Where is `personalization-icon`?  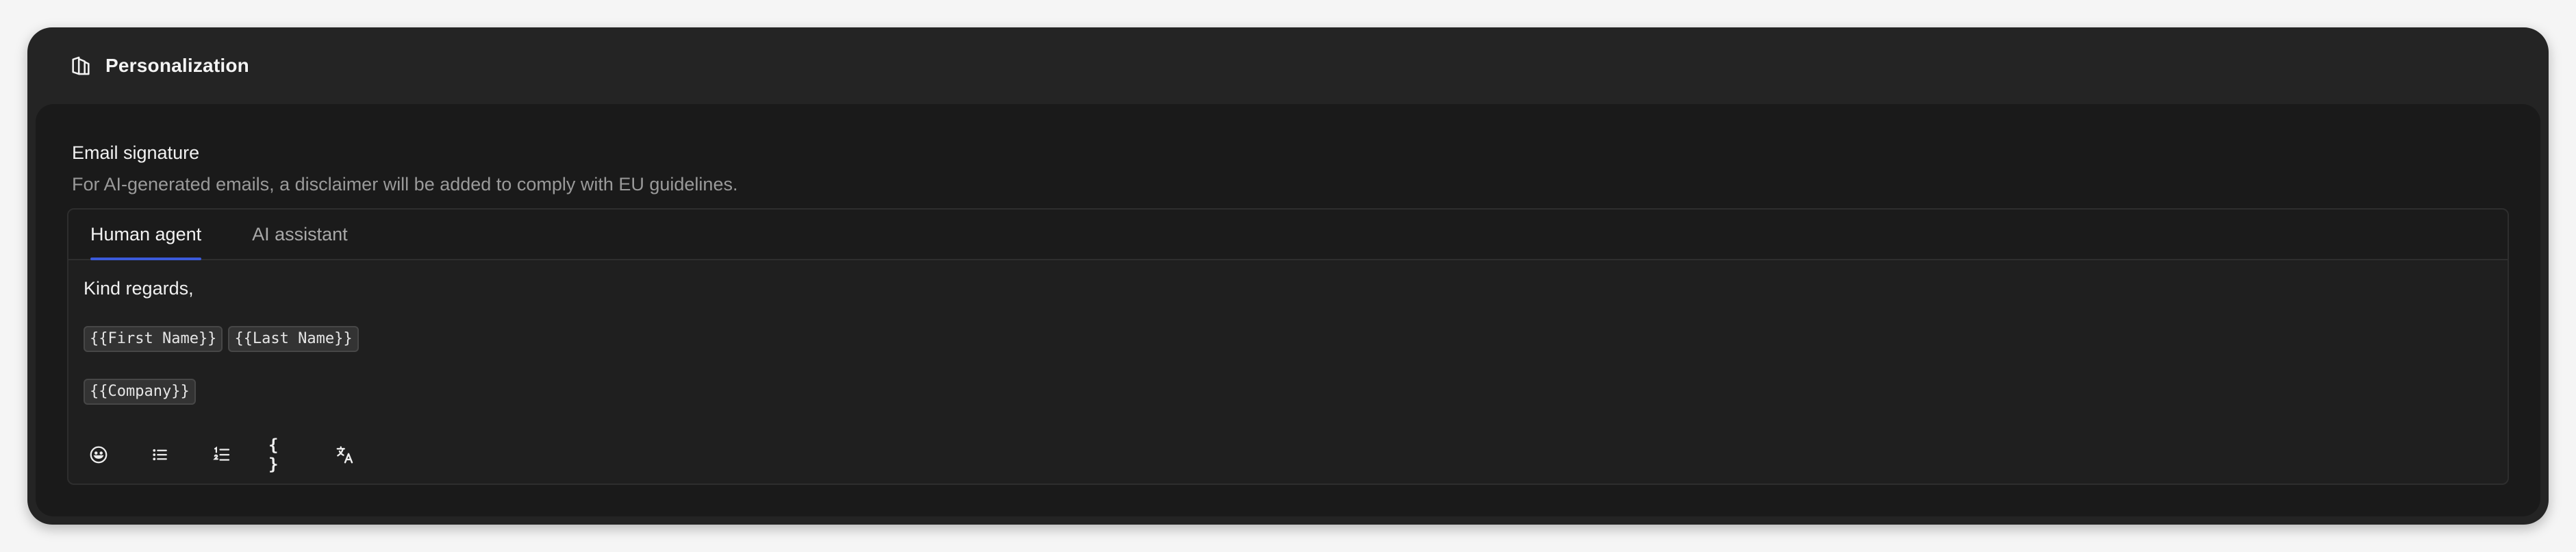 personalization-icon is located at coordinates (80, 65).